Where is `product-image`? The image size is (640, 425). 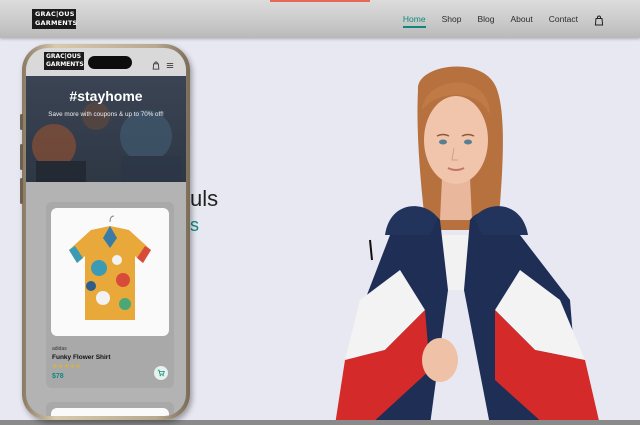 product-image is located at coordinates (110, 272).